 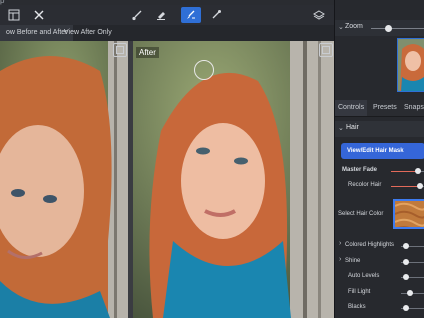 I want to click on colored-highlights-label: Colored Highlights, so click(x=370, y=245).